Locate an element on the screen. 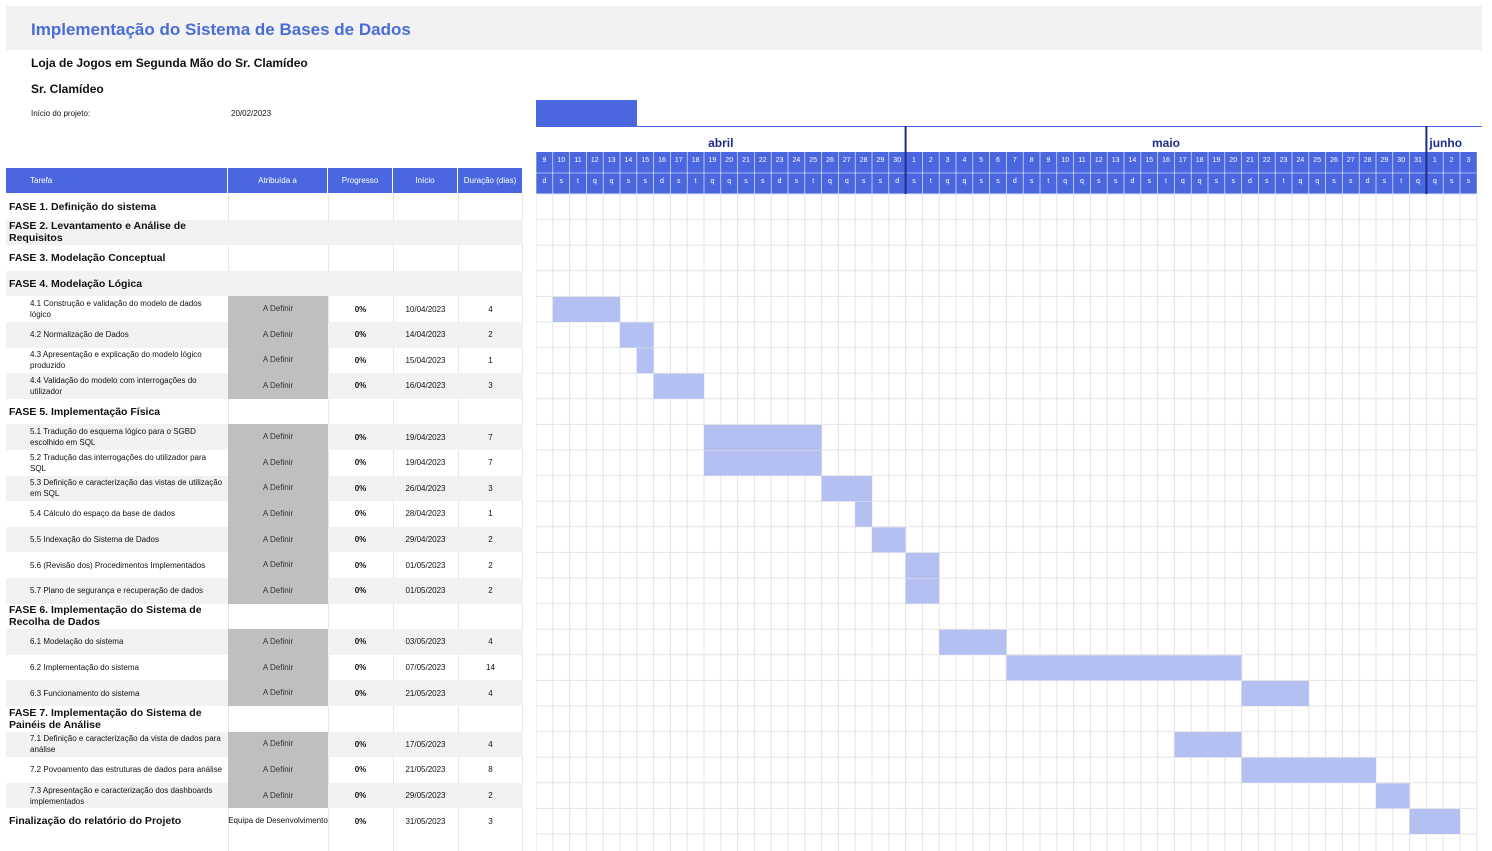  duration-days: 1 is located at coordinates (490, 514).